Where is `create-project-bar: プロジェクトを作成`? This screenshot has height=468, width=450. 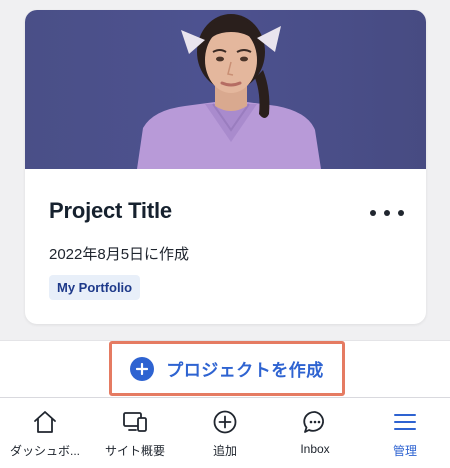 create-project-bar: プロジェクトを作成 is located at coordinates (225, 368).